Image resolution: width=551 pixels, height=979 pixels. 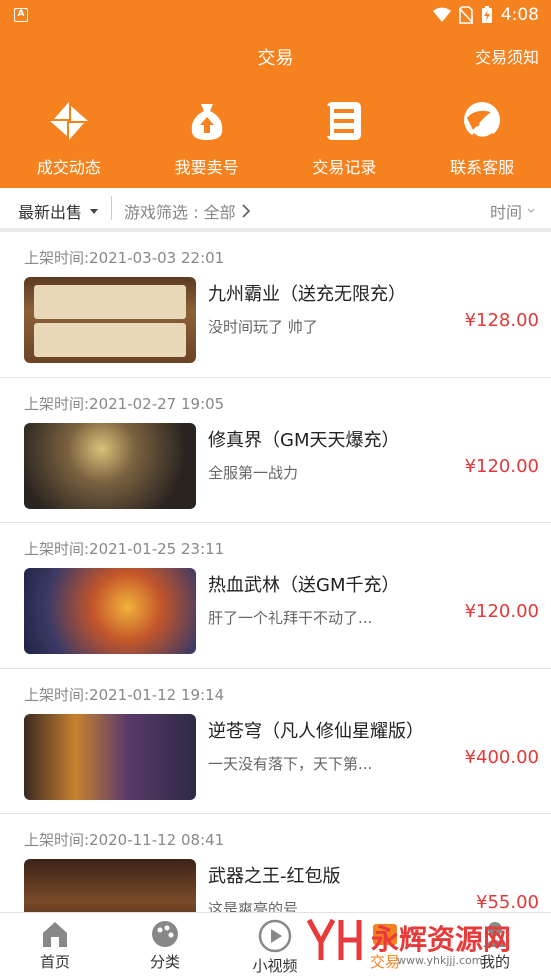 What do you see at coordinates (124, 840) in the screenshot?
I see `listing-posted-time: 上架时间:2020-11-12 08:41` at bounding box center [124, 840].